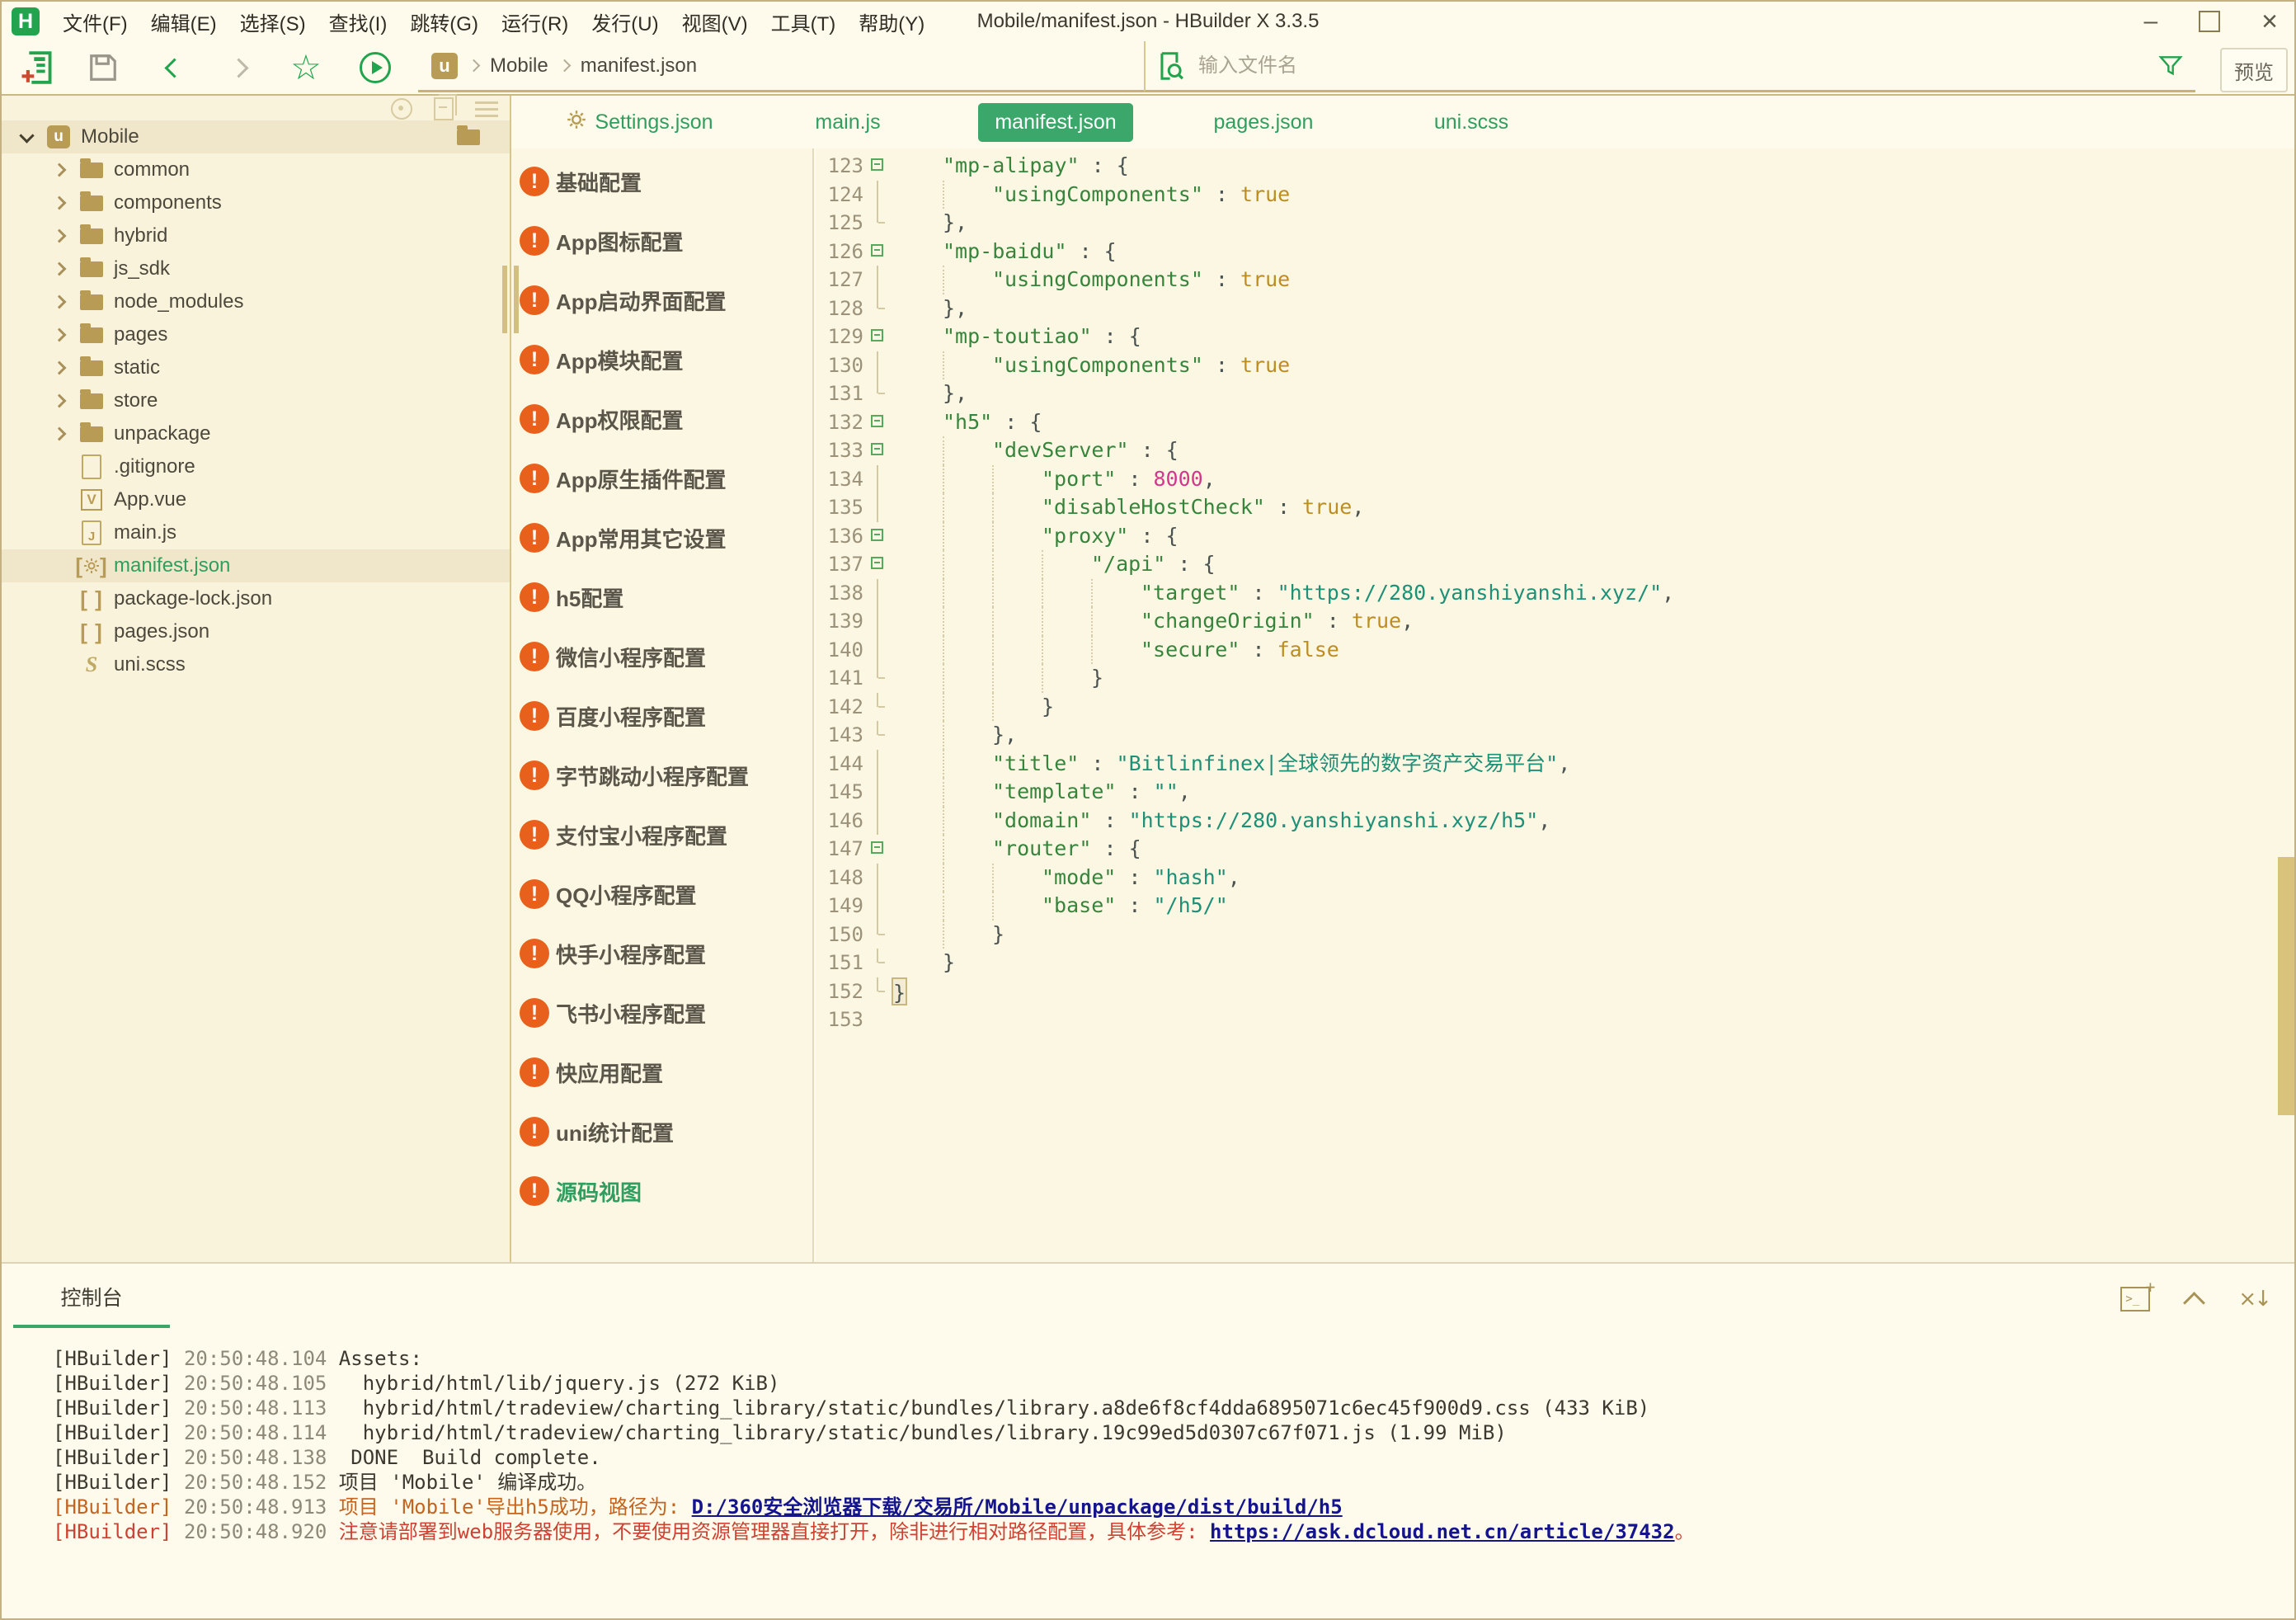  What do you see at coordinates (519, 66) in the screenshot?
I see `breadcrumb-project: Mobile` at bounding box center [519, 66].